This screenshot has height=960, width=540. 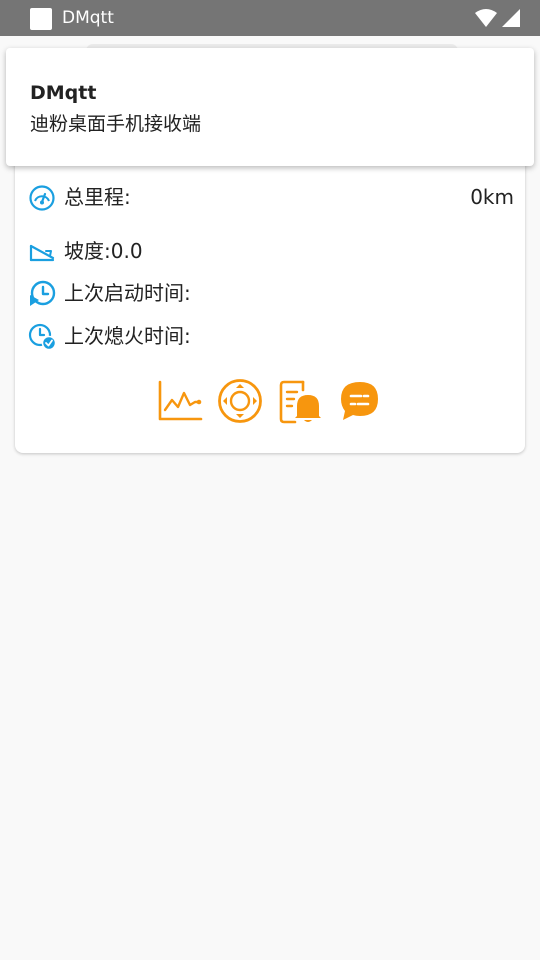 I want to click on line-chart-icon, so click(x=180, y=400).